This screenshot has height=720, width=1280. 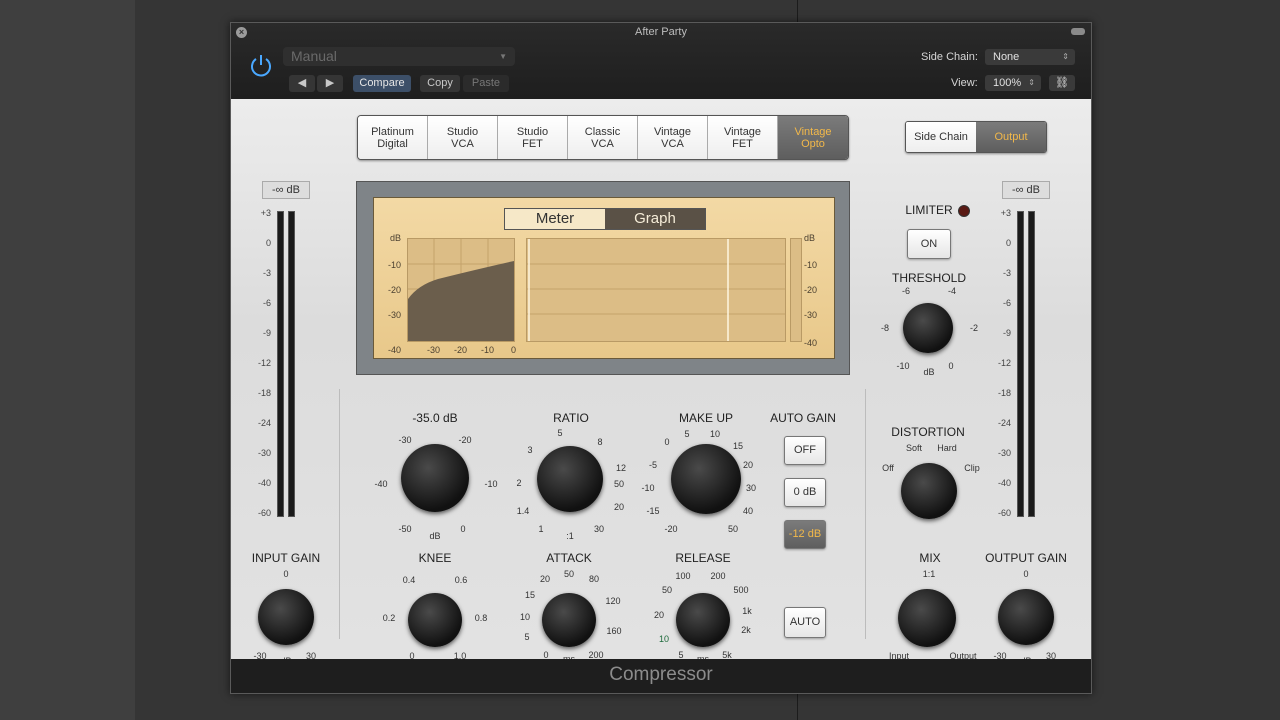 What do you see at coordinates (68, 360) in the screenshot?
I see `desktop-left-panel` at bounding box center [68, 360].